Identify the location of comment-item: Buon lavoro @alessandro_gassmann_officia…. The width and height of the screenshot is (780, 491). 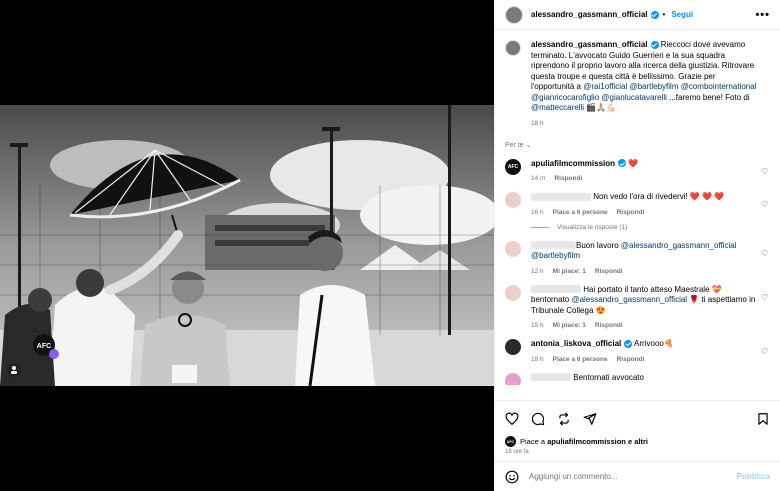
(637, 257).